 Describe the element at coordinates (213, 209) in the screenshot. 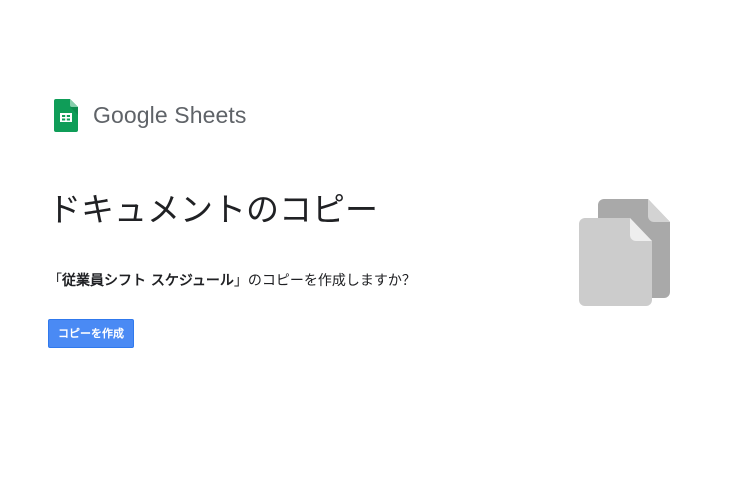

I see `page-title: ドキュメントのコピー` at that location.